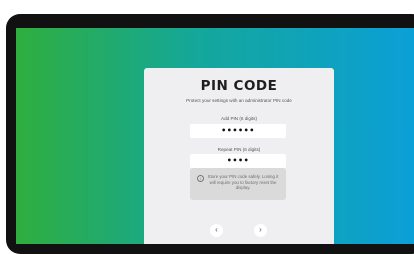  I want to click on chevron-right-icon: ›, so click(260, 229).